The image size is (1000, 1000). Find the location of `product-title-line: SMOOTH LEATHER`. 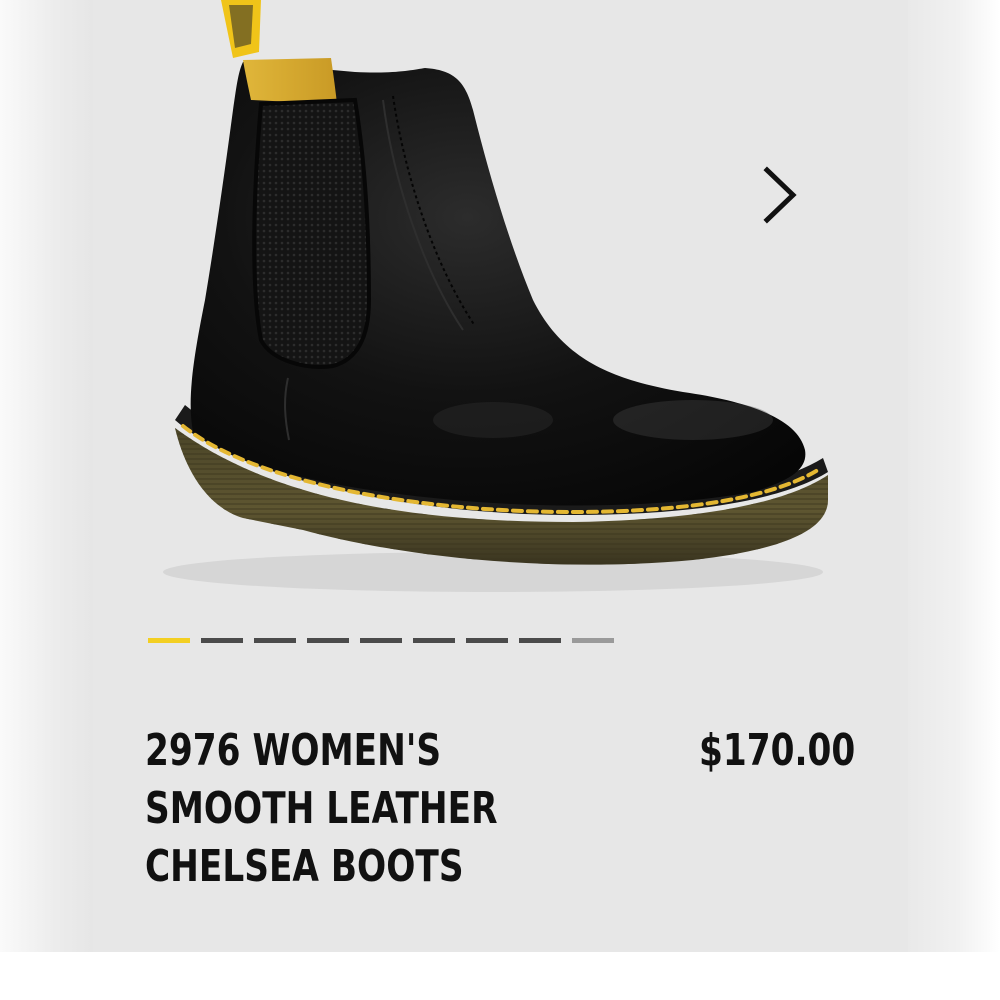

product-title-line: SMOOTH LEATHER is located at coordinates (321, 808).